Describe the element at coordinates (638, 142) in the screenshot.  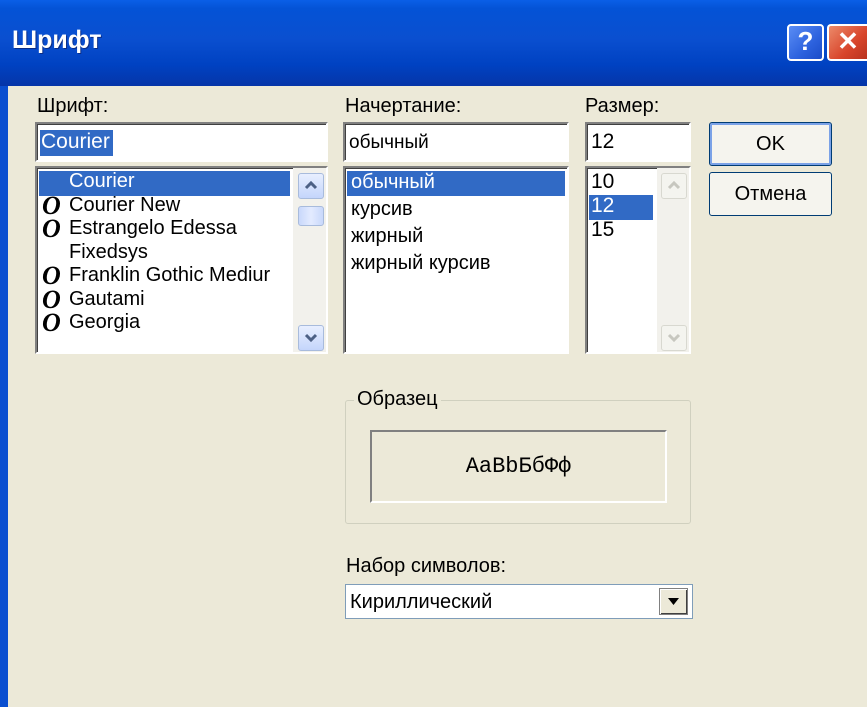
I see `size-input: 12` at that location.